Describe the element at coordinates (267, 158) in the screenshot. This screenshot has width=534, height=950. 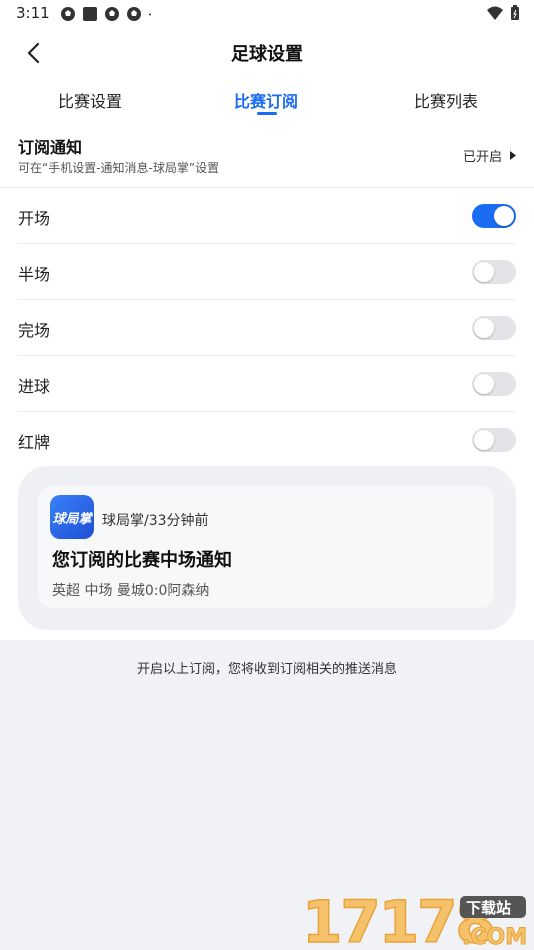
I see `subscription-notice-row: 订阅通知 可在“手机设置-通知消息-球局掌”设置 已开启` at that location.